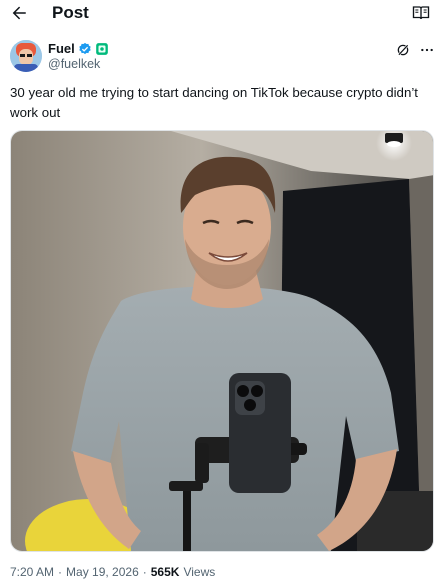 The width and height of the screenshot is (444, 587). I want to click on name-row: Fuel, so click(78, 48).